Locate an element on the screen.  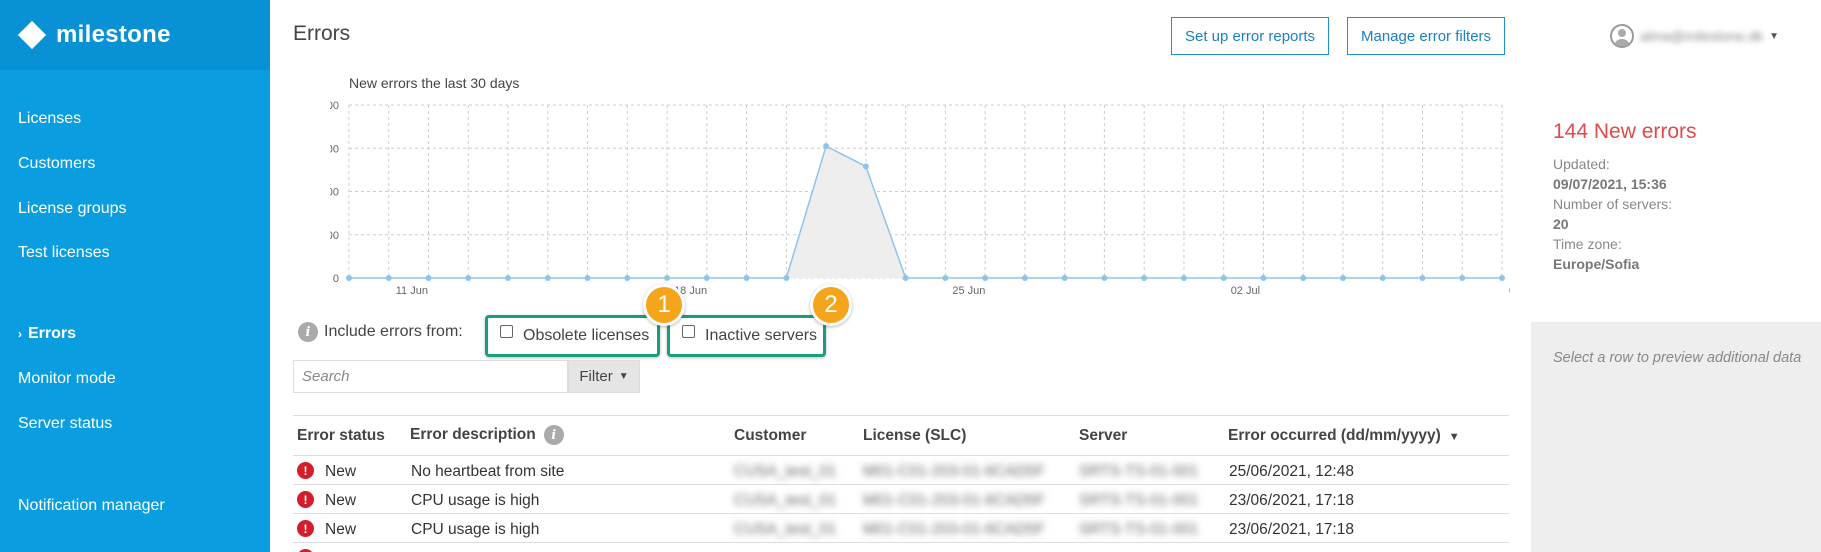
col-error-description: Error description i is located at coordinates (487, 435).